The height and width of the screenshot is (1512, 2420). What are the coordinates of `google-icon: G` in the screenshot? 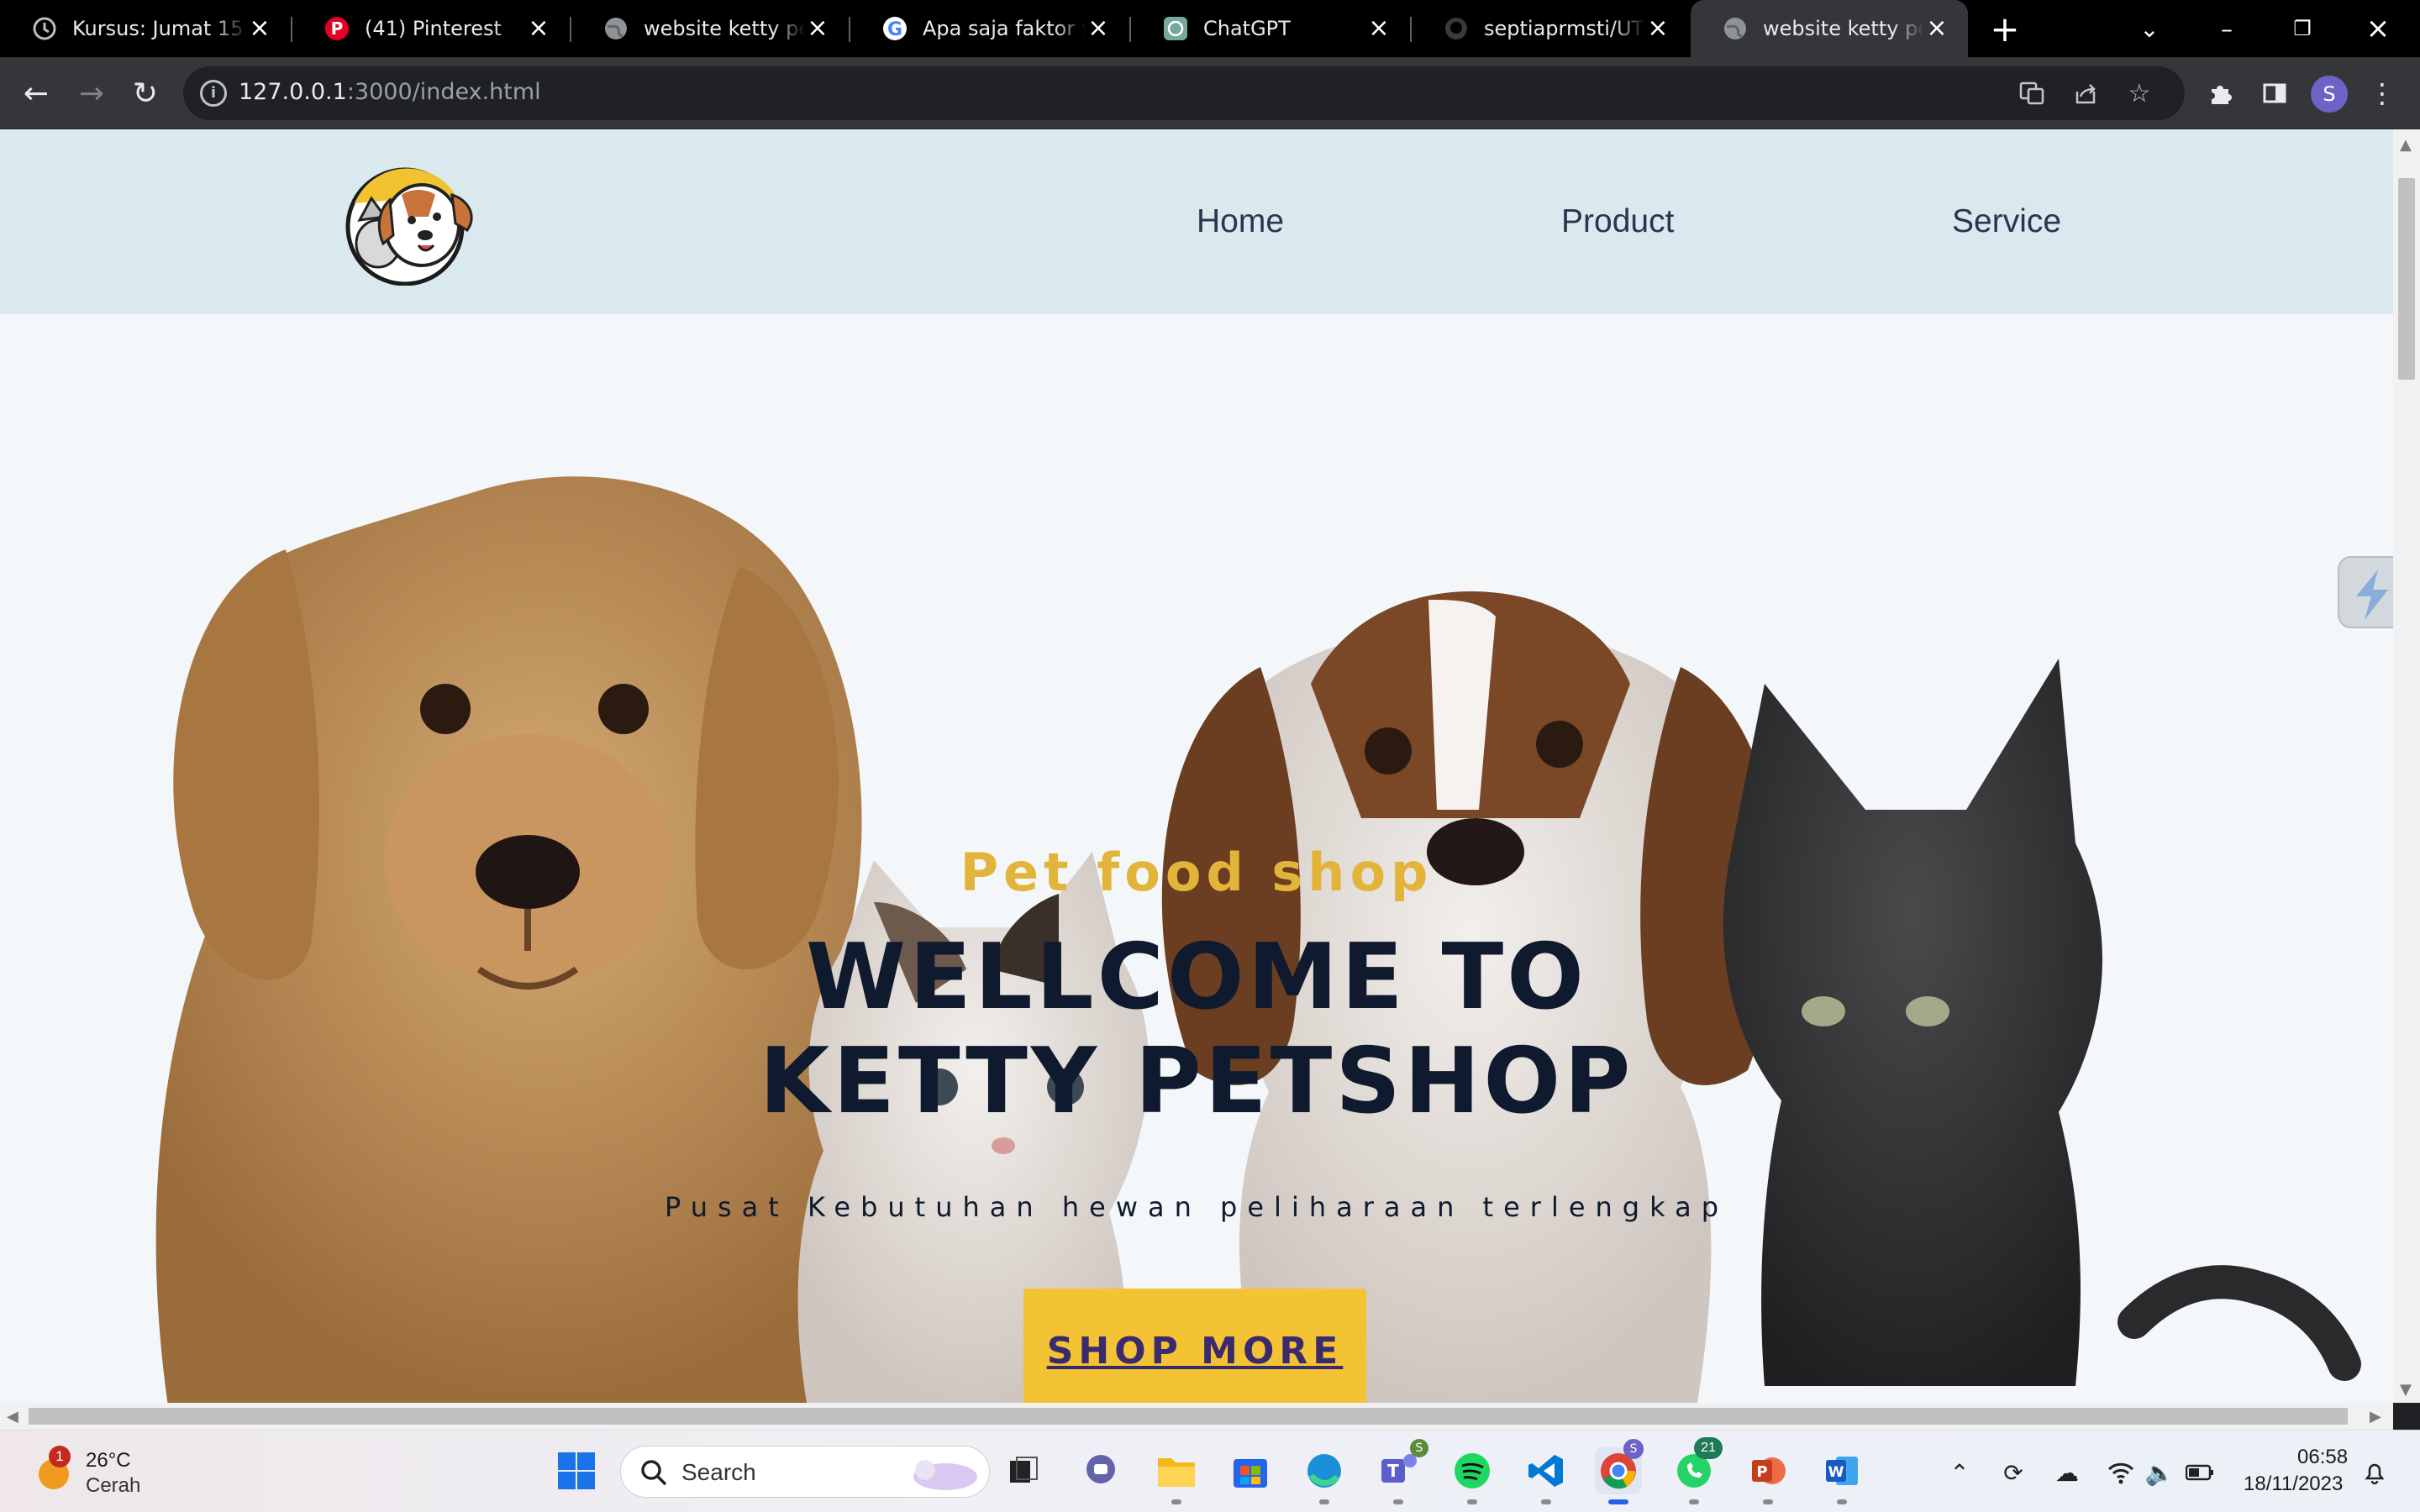 It's located at (895, 28).